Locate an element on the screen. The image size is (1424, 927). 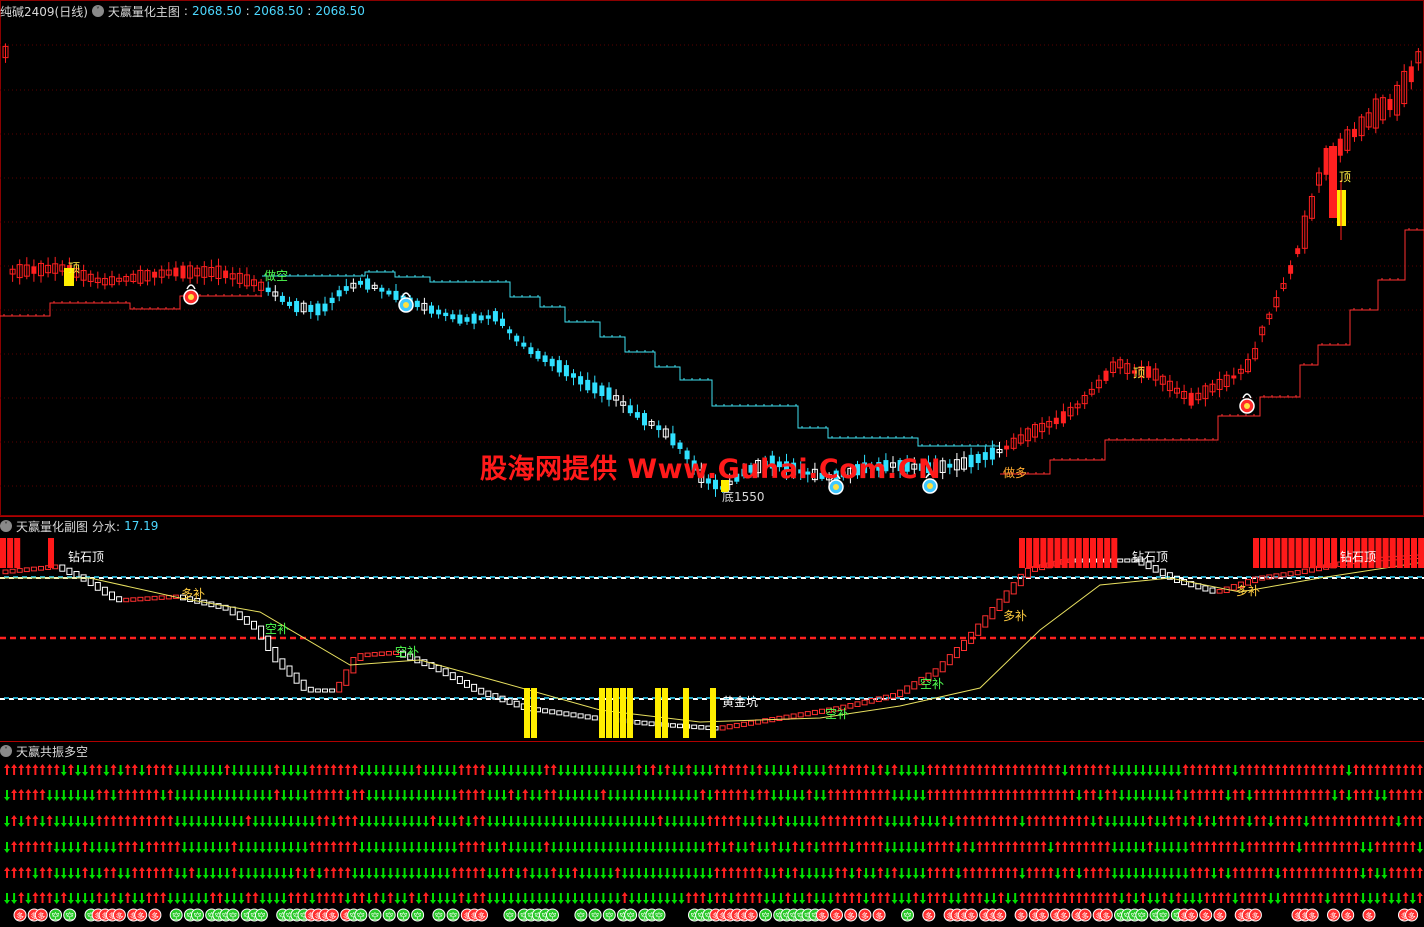
stop-line-red-right is located at coordinates (1212, 352).